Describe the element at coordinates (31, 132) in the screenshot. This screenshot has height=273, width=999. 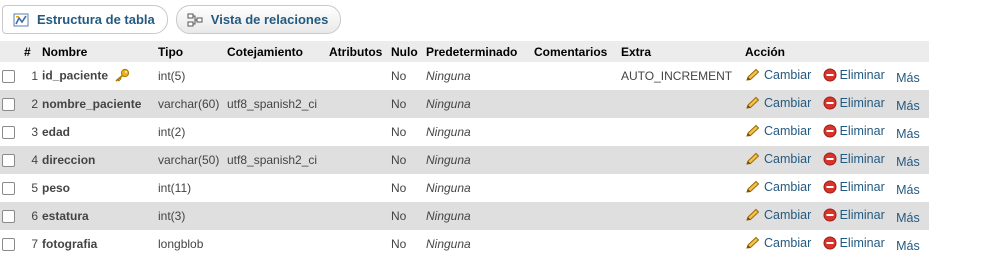
I see `row-num: 3` at that location.